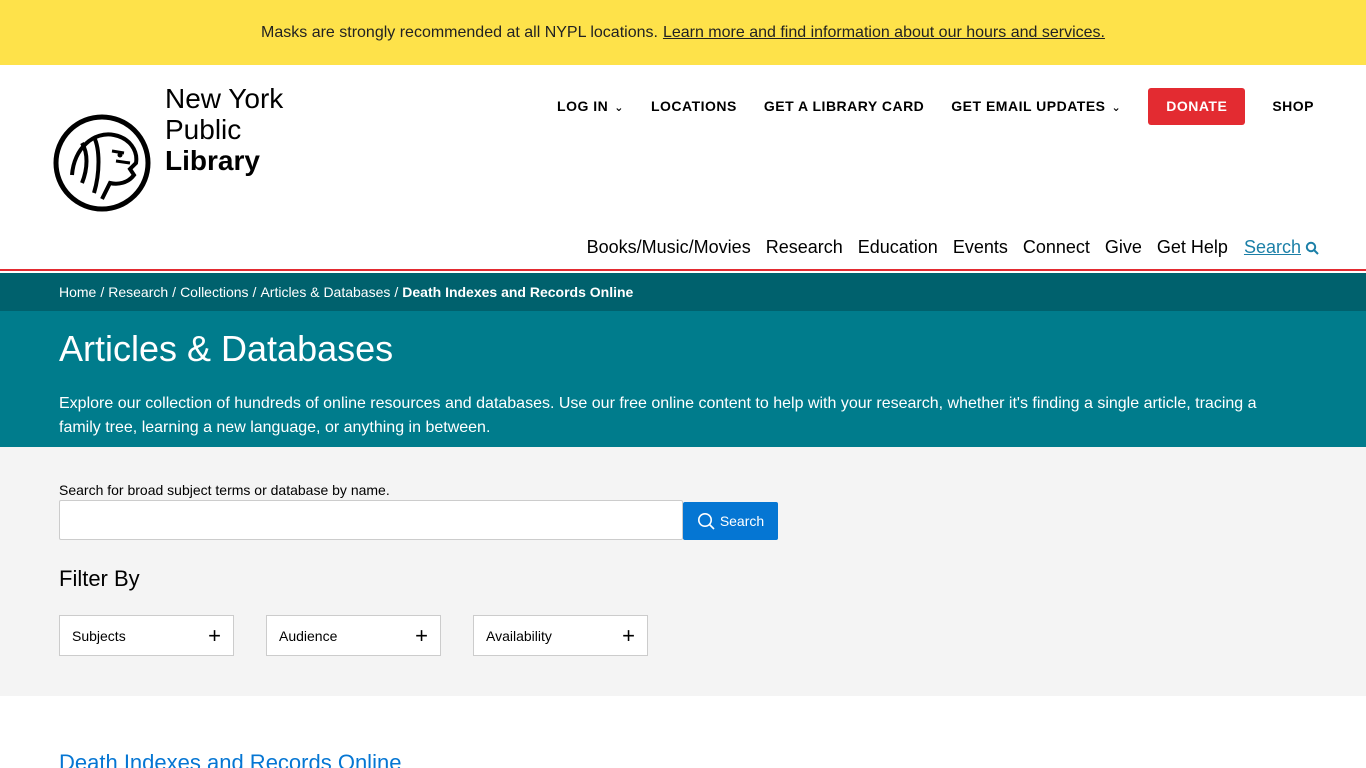  I want to click on login-menu: LOG IN ⌄, so click(590, 106).